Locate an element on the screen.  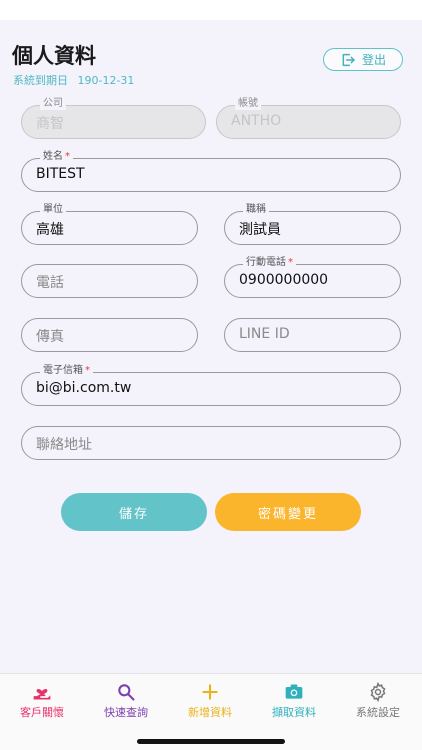
account-label: 帳號 is located at coordinates (248, 104).